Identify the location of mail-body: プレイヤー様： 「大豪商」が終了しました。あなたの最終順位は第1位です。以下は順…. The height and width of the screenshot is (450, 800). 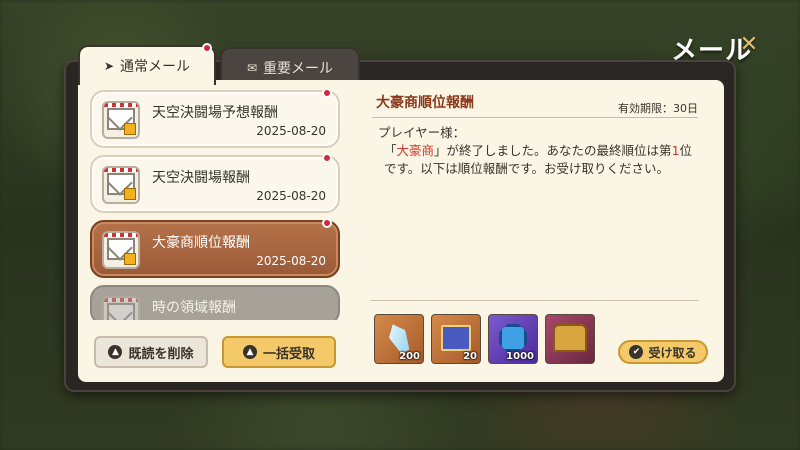
(541, 151).